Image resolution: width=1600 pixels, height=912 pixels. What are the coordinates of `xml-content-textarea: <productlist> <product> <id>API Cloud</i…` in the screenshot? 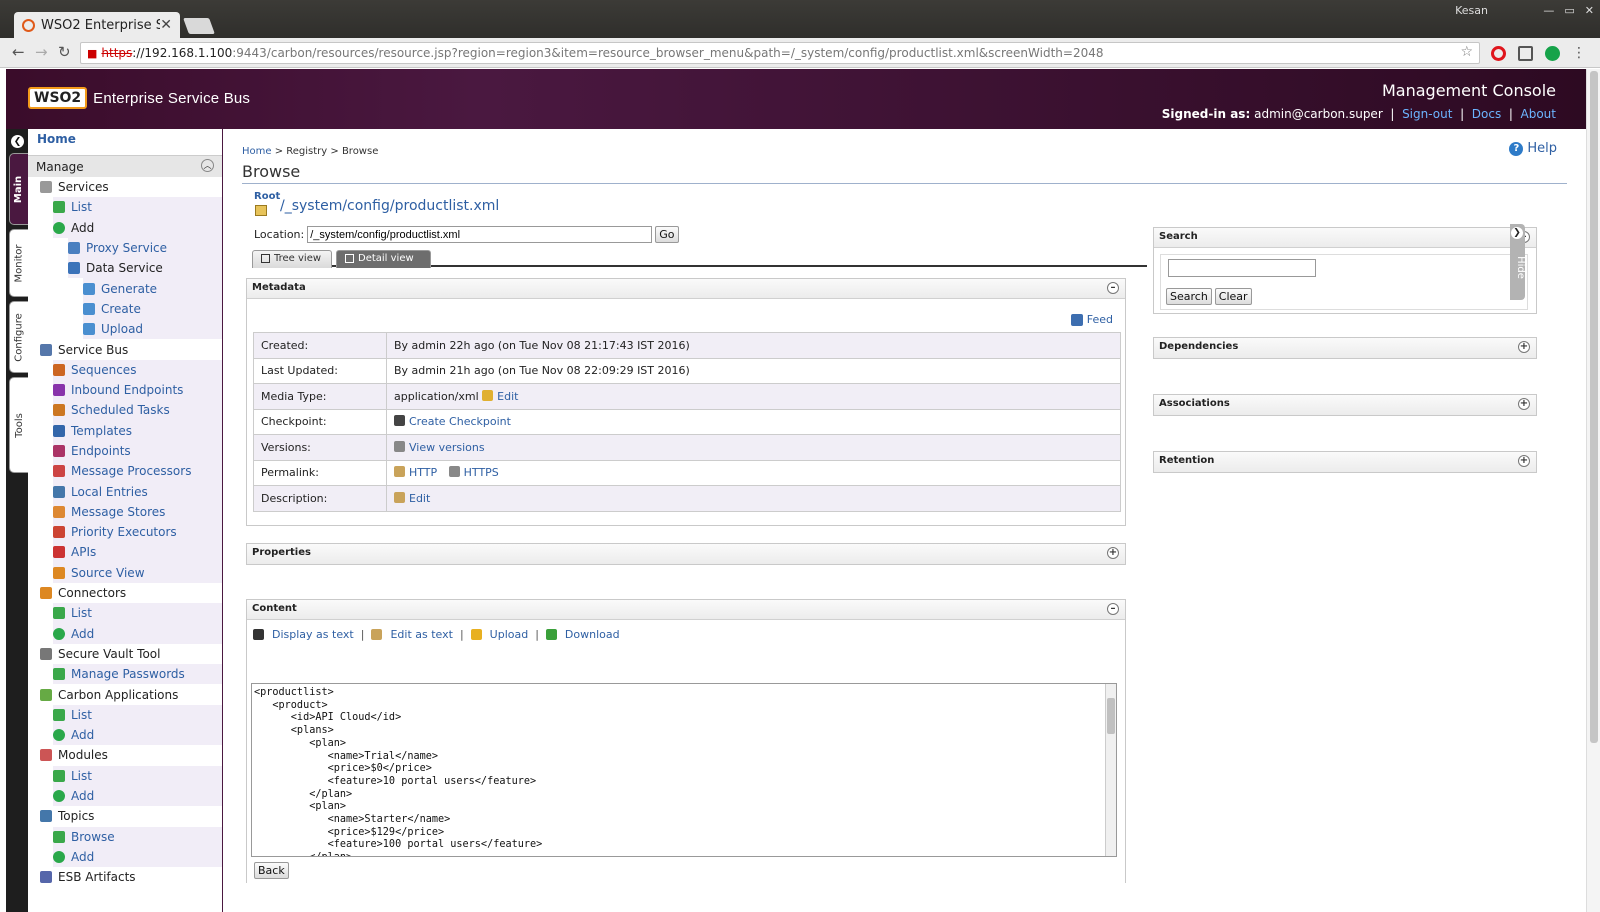 It's located at (684, 770).